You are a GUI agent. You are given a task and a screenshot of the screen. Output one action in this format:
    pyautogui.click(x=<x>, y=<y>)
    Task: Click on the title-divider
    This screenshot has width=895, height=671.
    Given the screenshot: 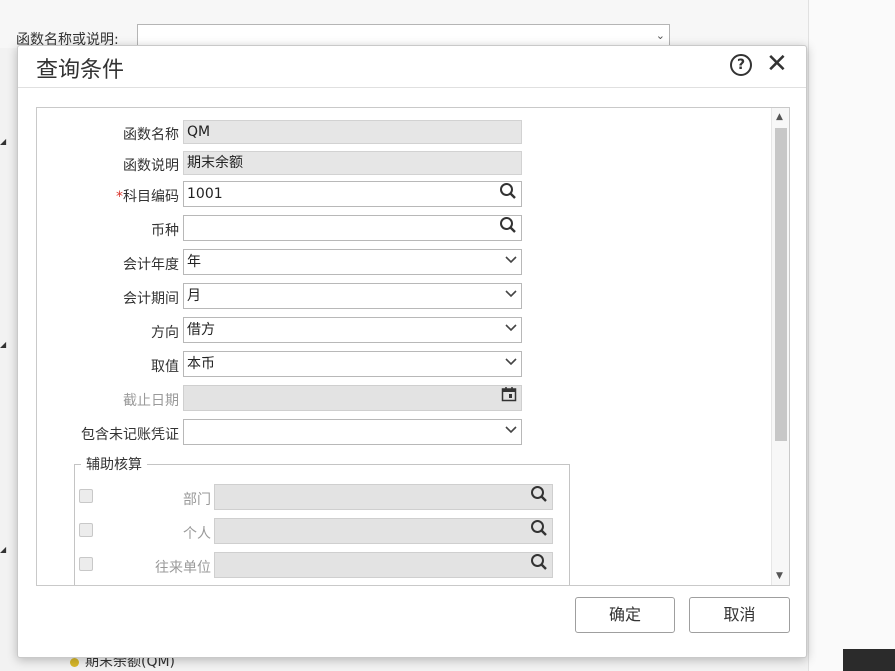 What is the action you would take?
    pyautogui.click(x=412, y=87)
    